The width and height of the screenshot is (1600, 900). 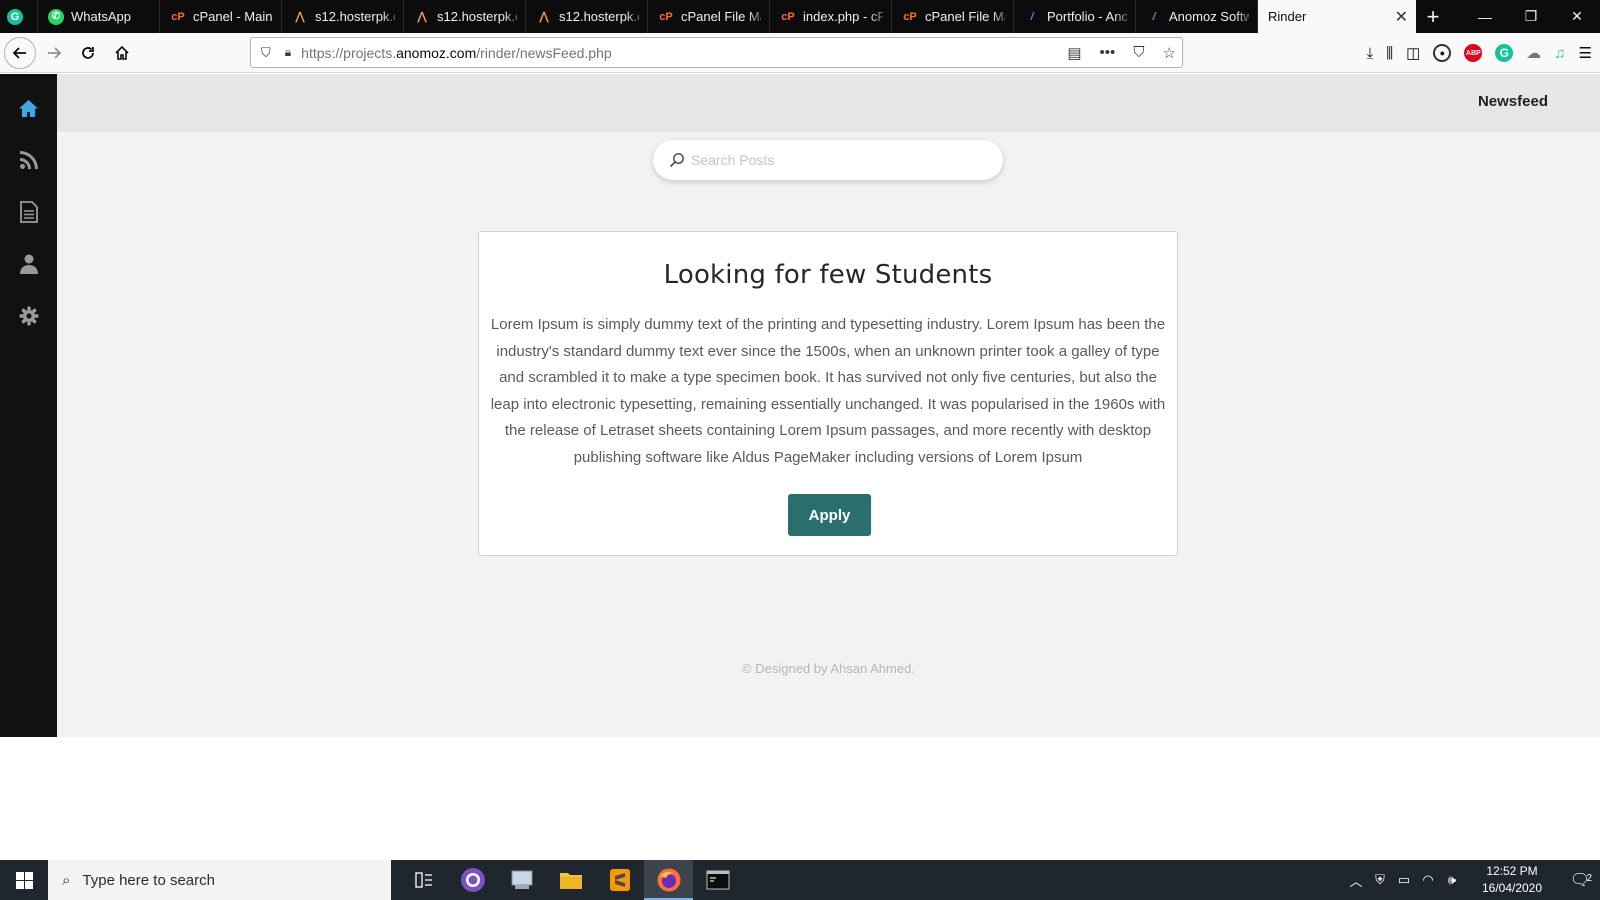 What do you see at coordinates (1559, 53) in the screenshot?
I see `music-extension-icon: ♫` at bounding box center [1559, 53].